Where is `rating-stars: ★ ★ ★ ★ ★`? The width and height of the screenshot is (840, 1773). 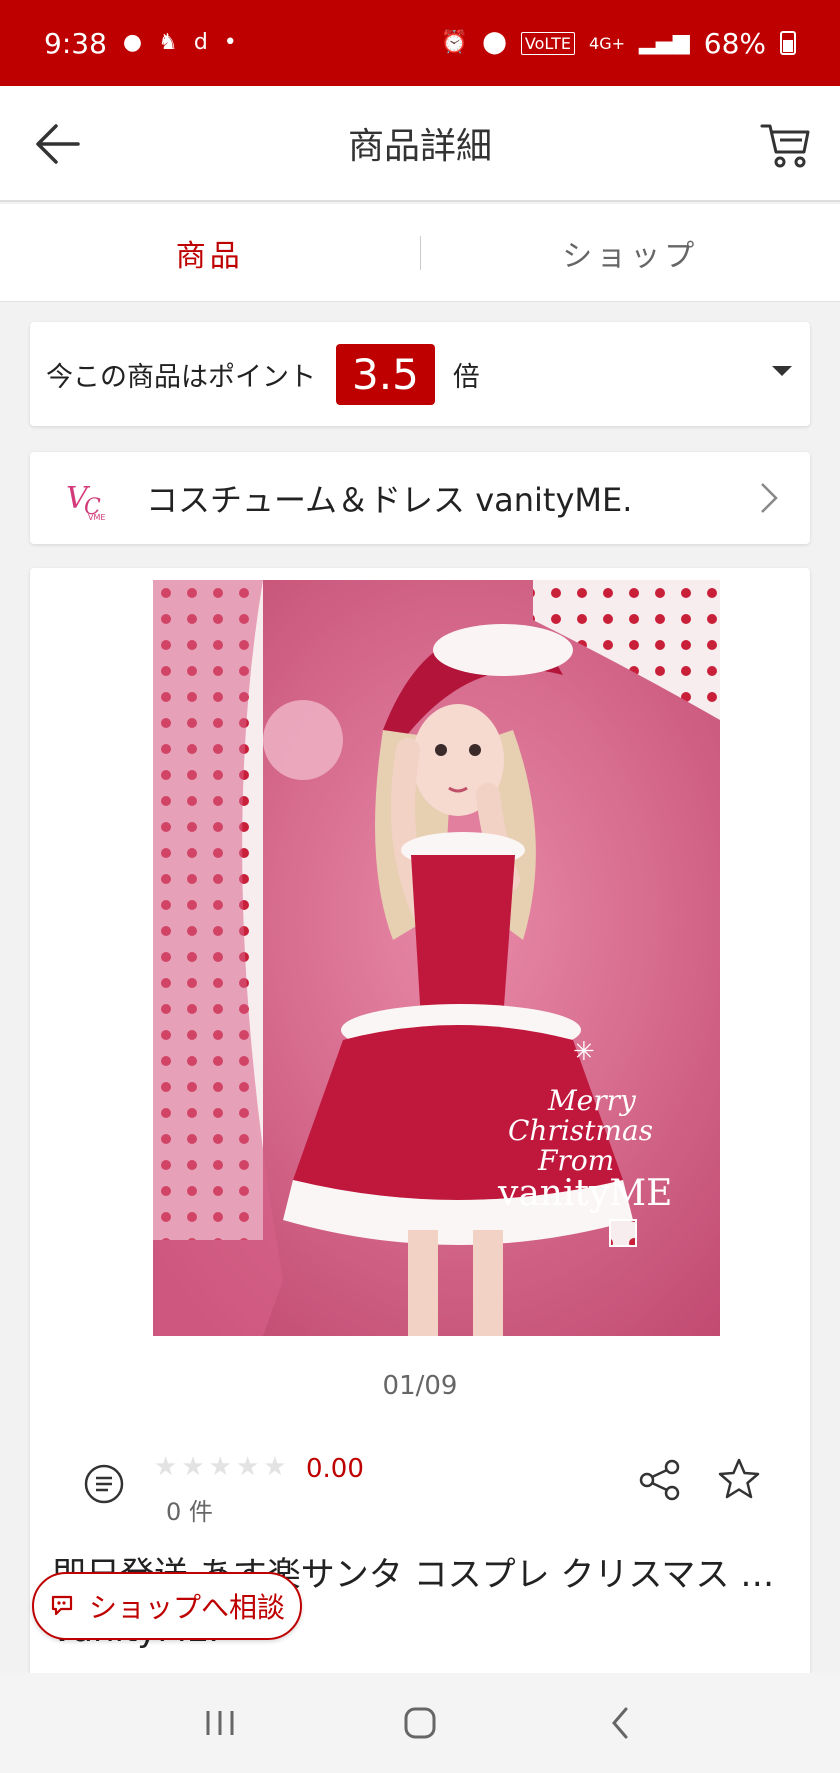 rating-stars: ★ ★ ★ ★ ★ is located at coordinates (220, 1467).